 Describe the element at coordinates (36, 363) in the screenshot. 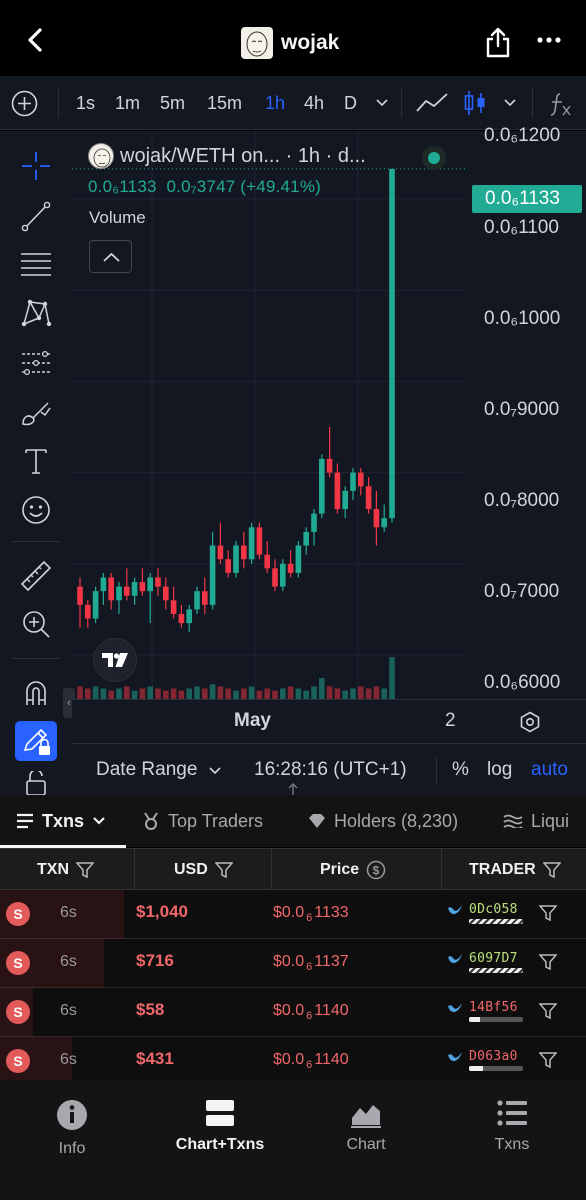

I see `forecast-tool` at that location.